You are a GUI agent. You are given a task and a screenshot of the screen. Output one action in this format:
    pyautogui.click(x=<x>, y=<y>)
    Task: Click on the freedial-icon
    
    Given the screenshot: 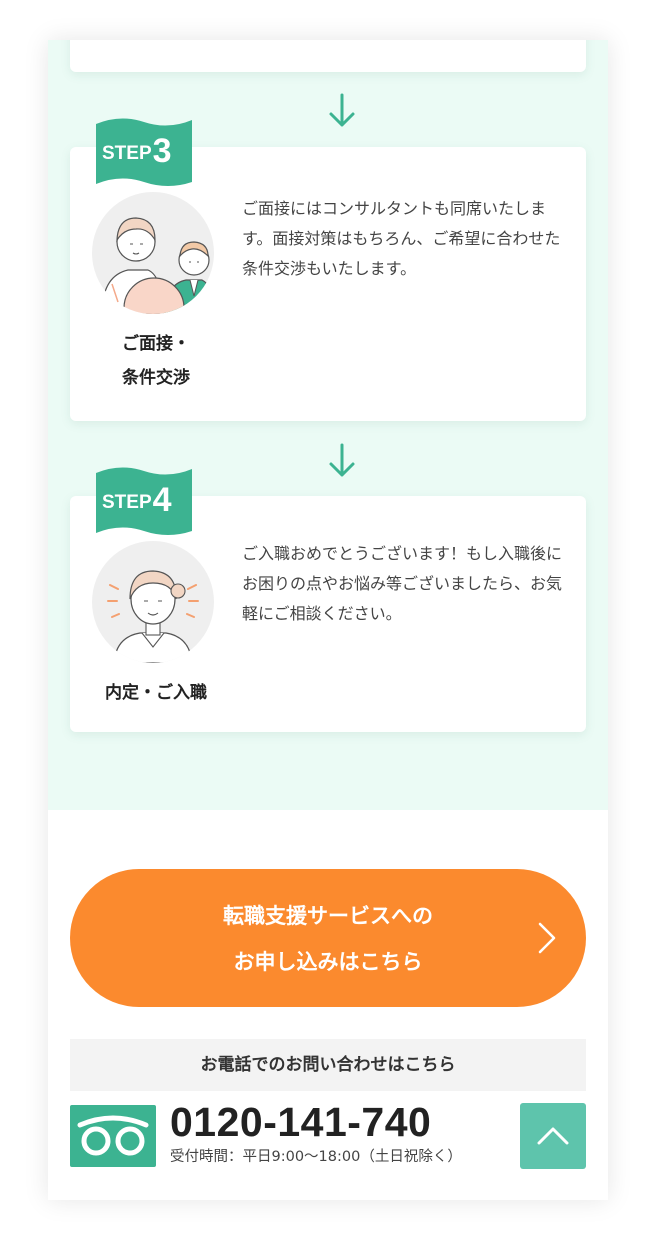 What is the action you would take?
    pyautogui.click(x=113, y=1136)
    